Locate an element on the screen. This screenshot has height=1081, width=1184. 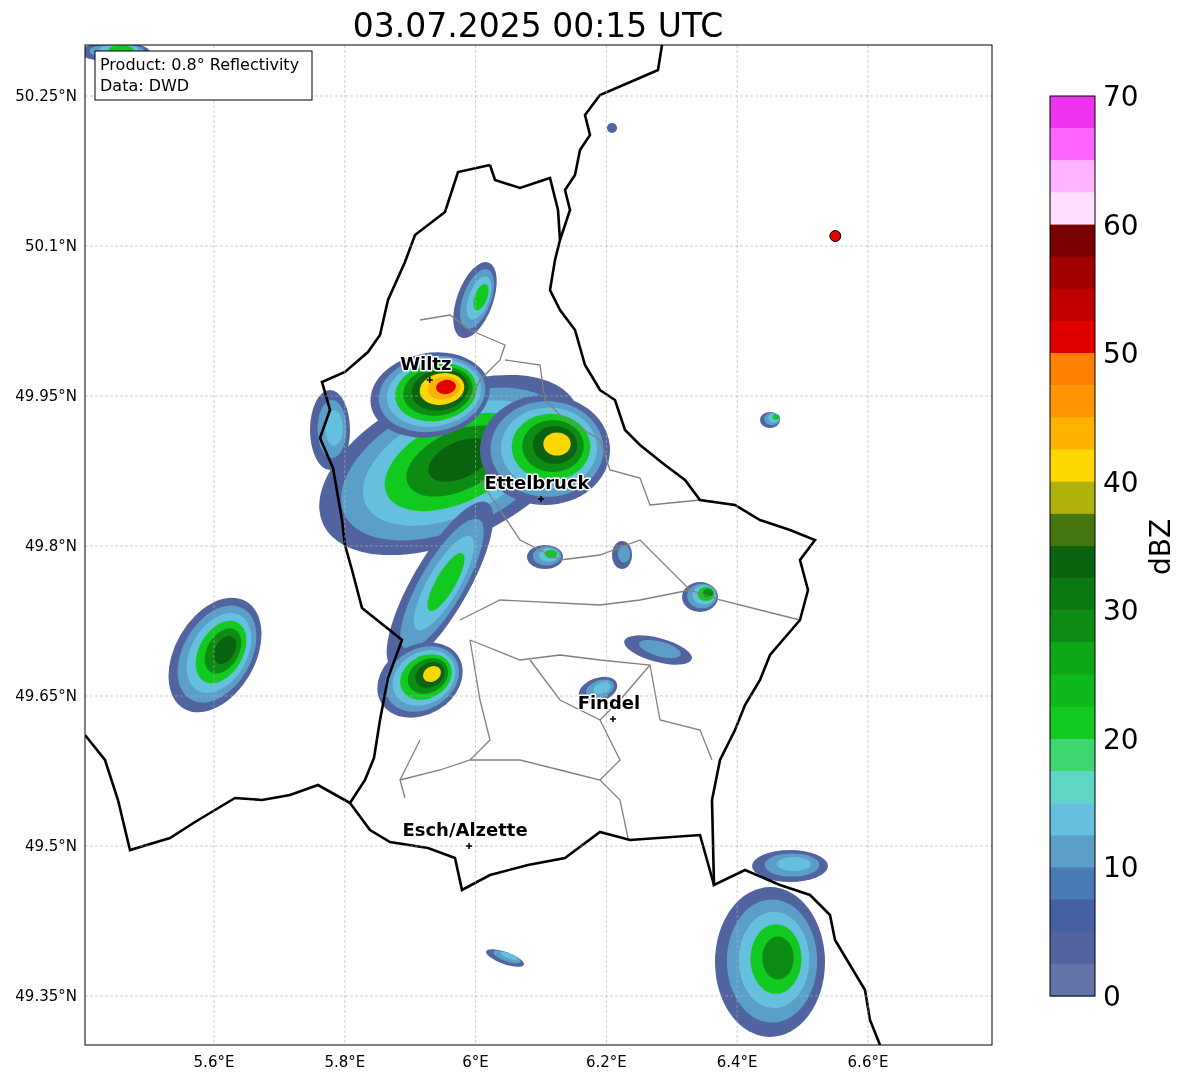
city-label: Esch/Alzette is located at coordinates (465, 829).